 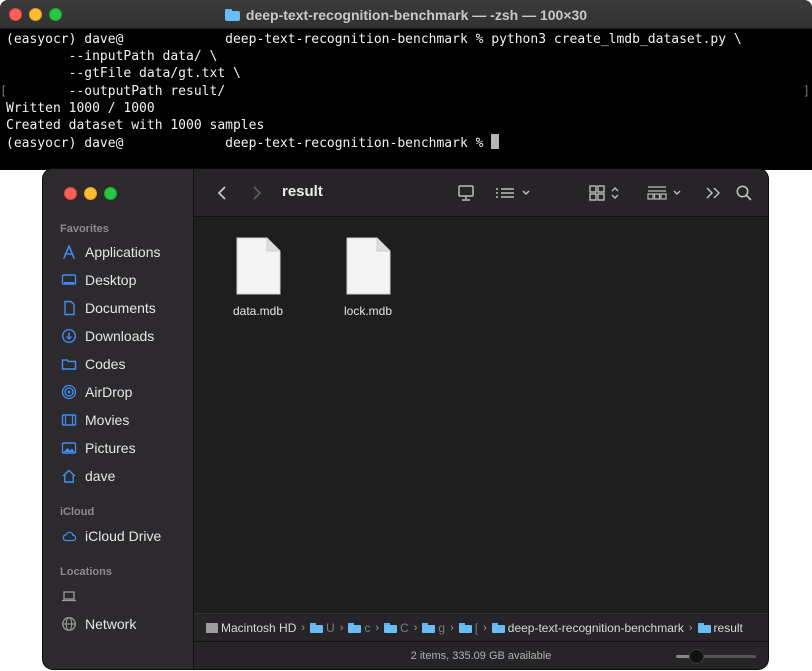 What do you see at coordinates (666, 193) in the screenshot?
I see `arrange-button` at bounding box center [666, 193].